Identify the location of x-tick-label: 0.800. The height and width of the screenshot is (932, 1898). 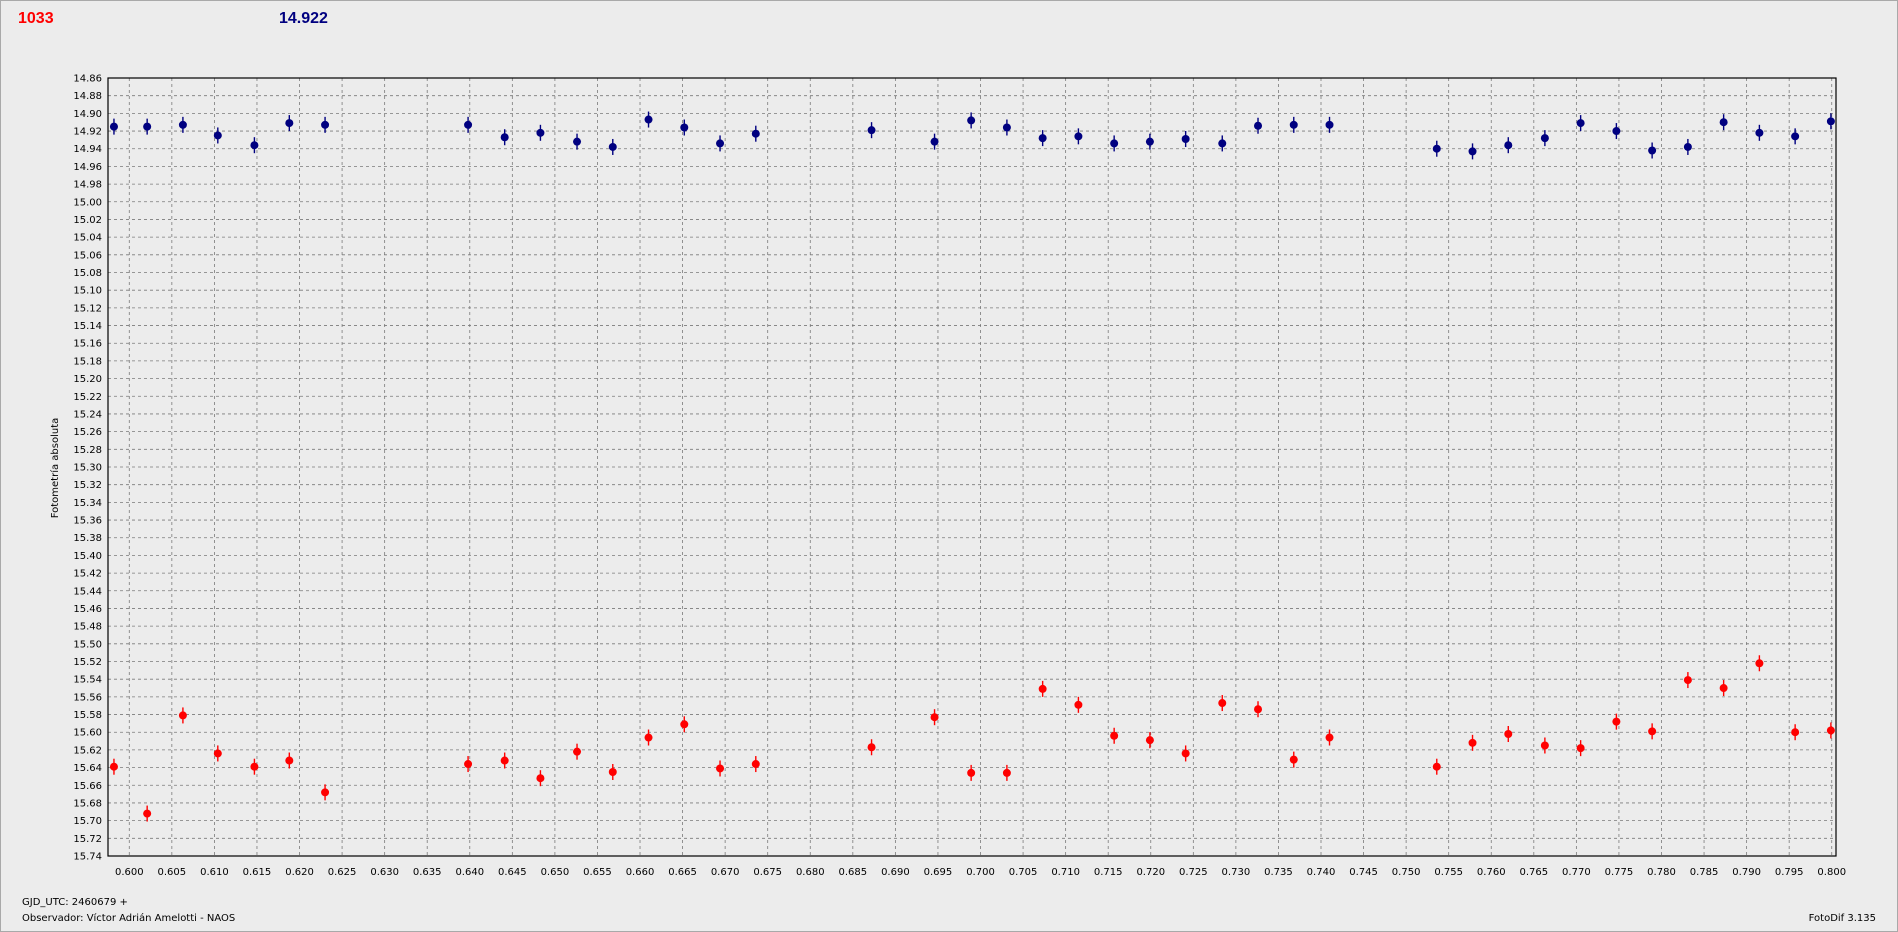
(1831, 872).